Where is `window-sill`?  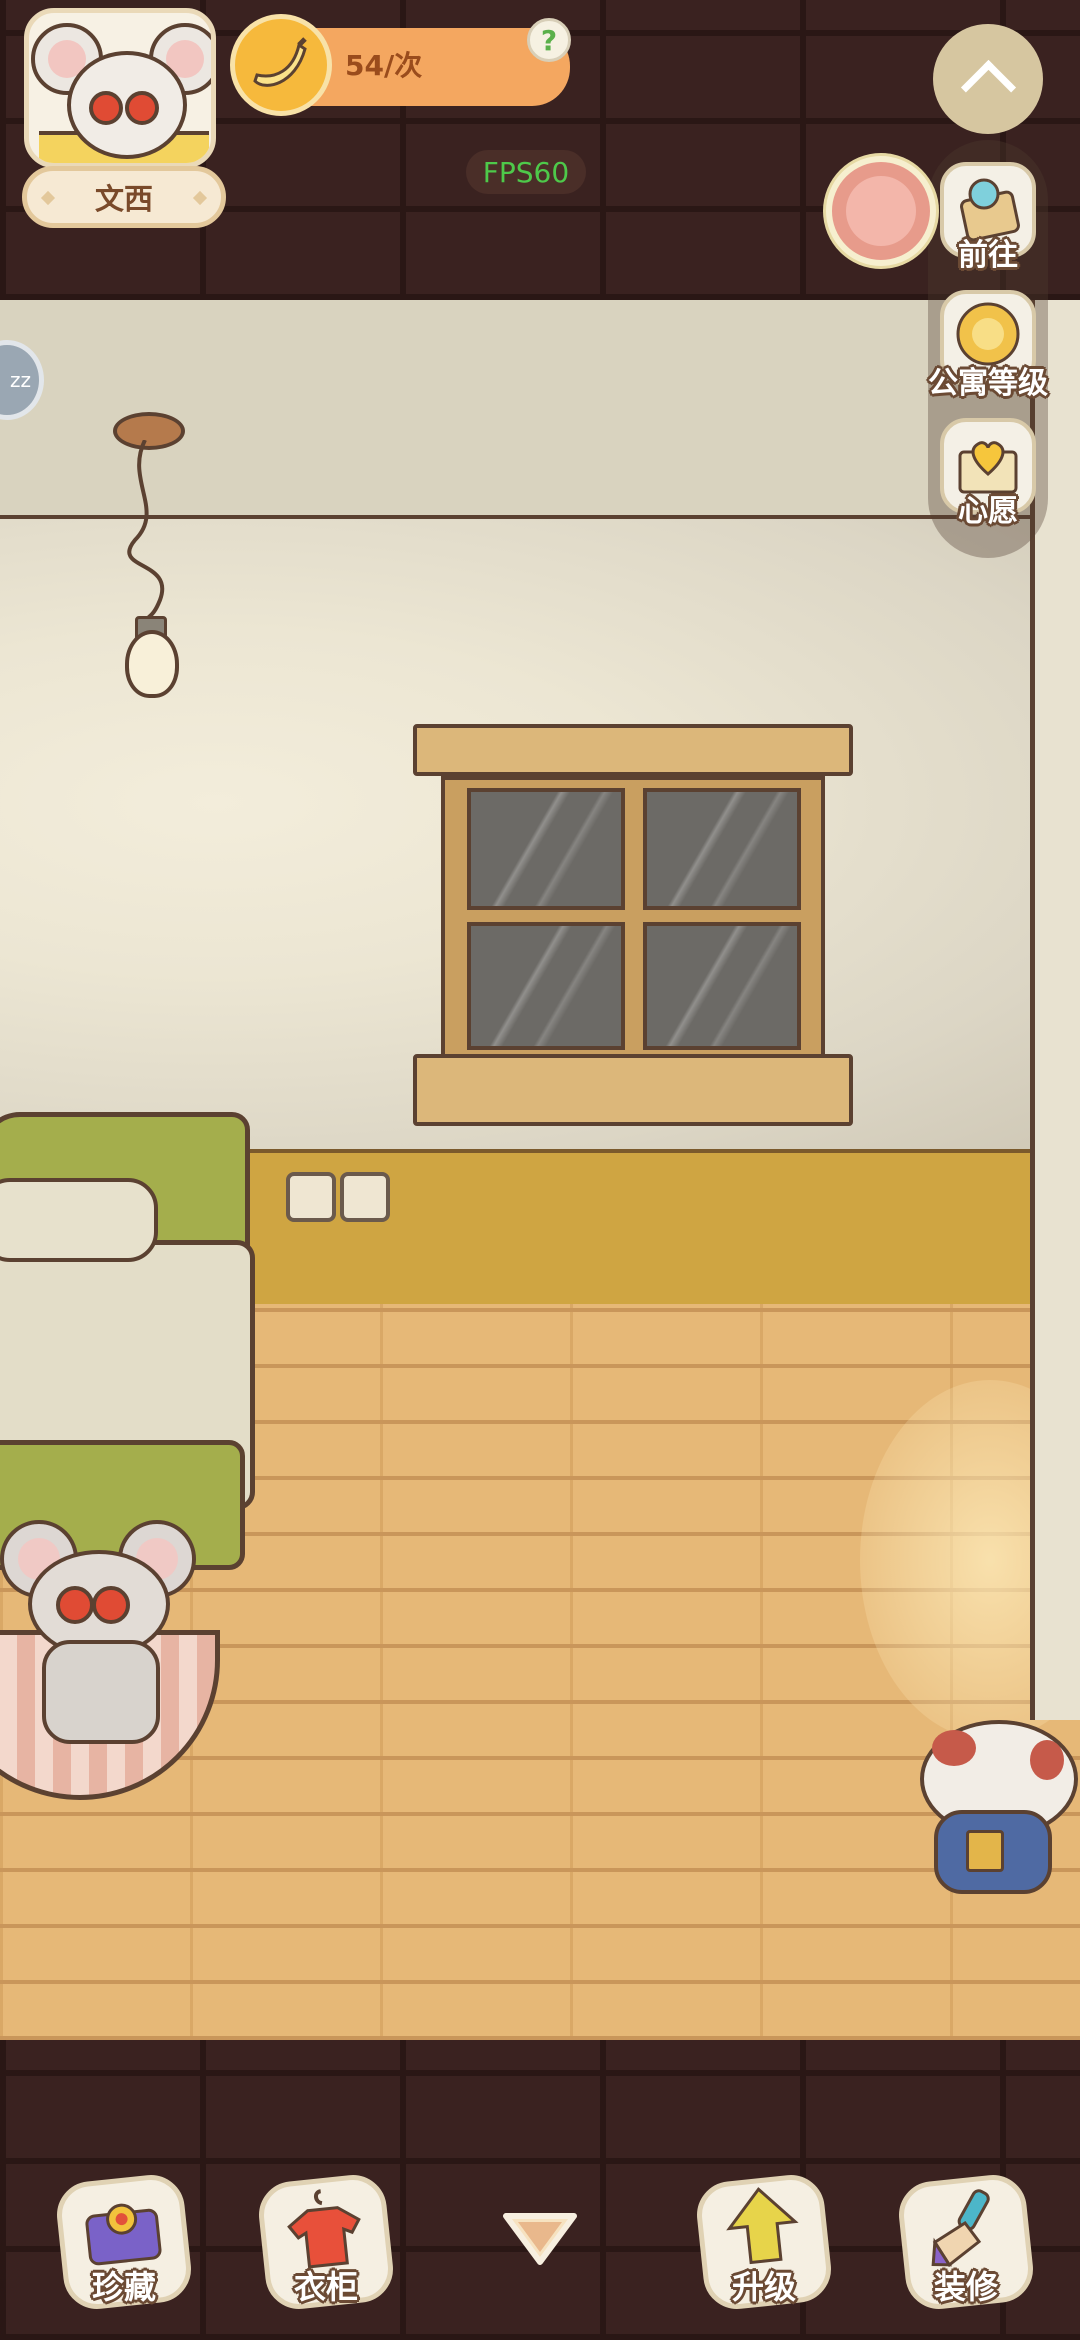
window-sill is located at coordinates (633, 1090).